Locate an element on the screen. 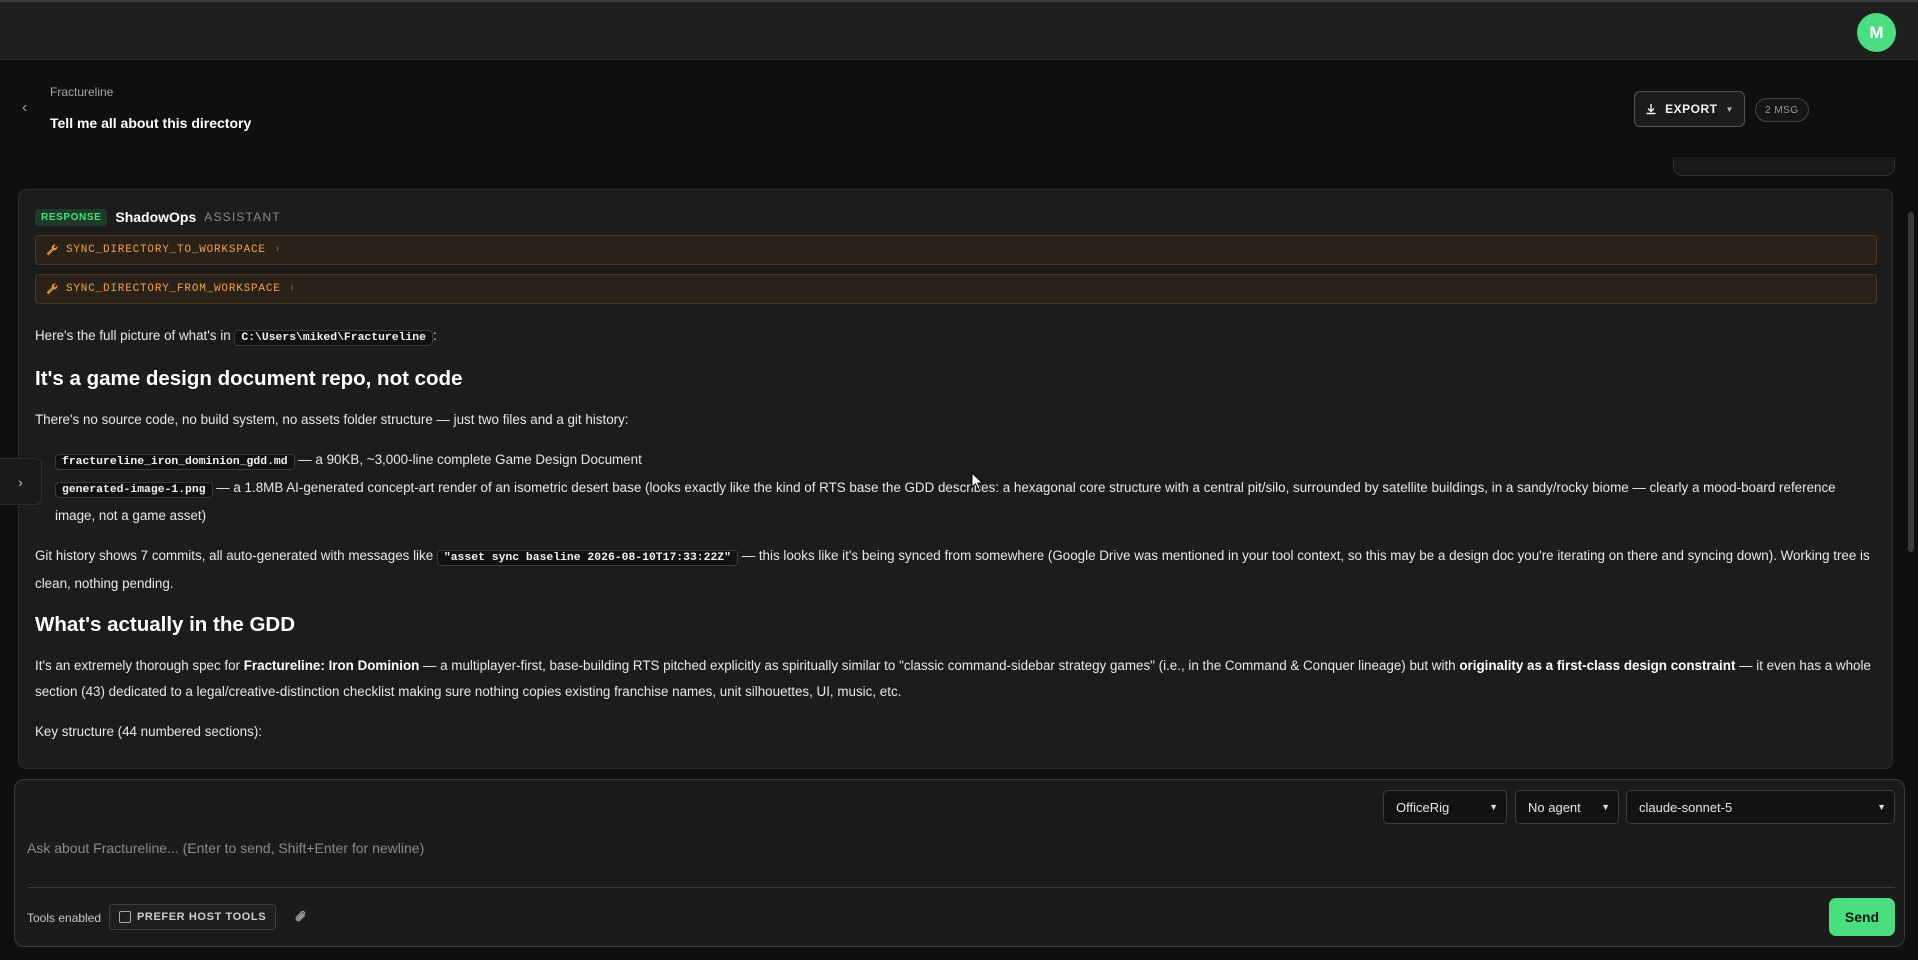  tool-call-sync-from-workspace: SYNC_DIRECTORY_FROM_WORKSPACE › is located at coordinates (956, 289).